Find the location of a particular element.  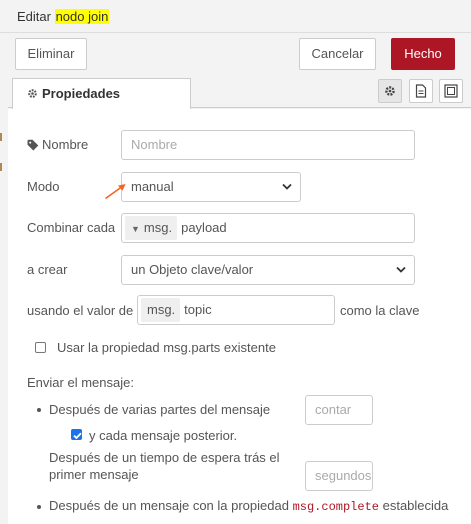

each-subsequent-label: y cada mensaje posterior. is located at coordinates (163, 435).